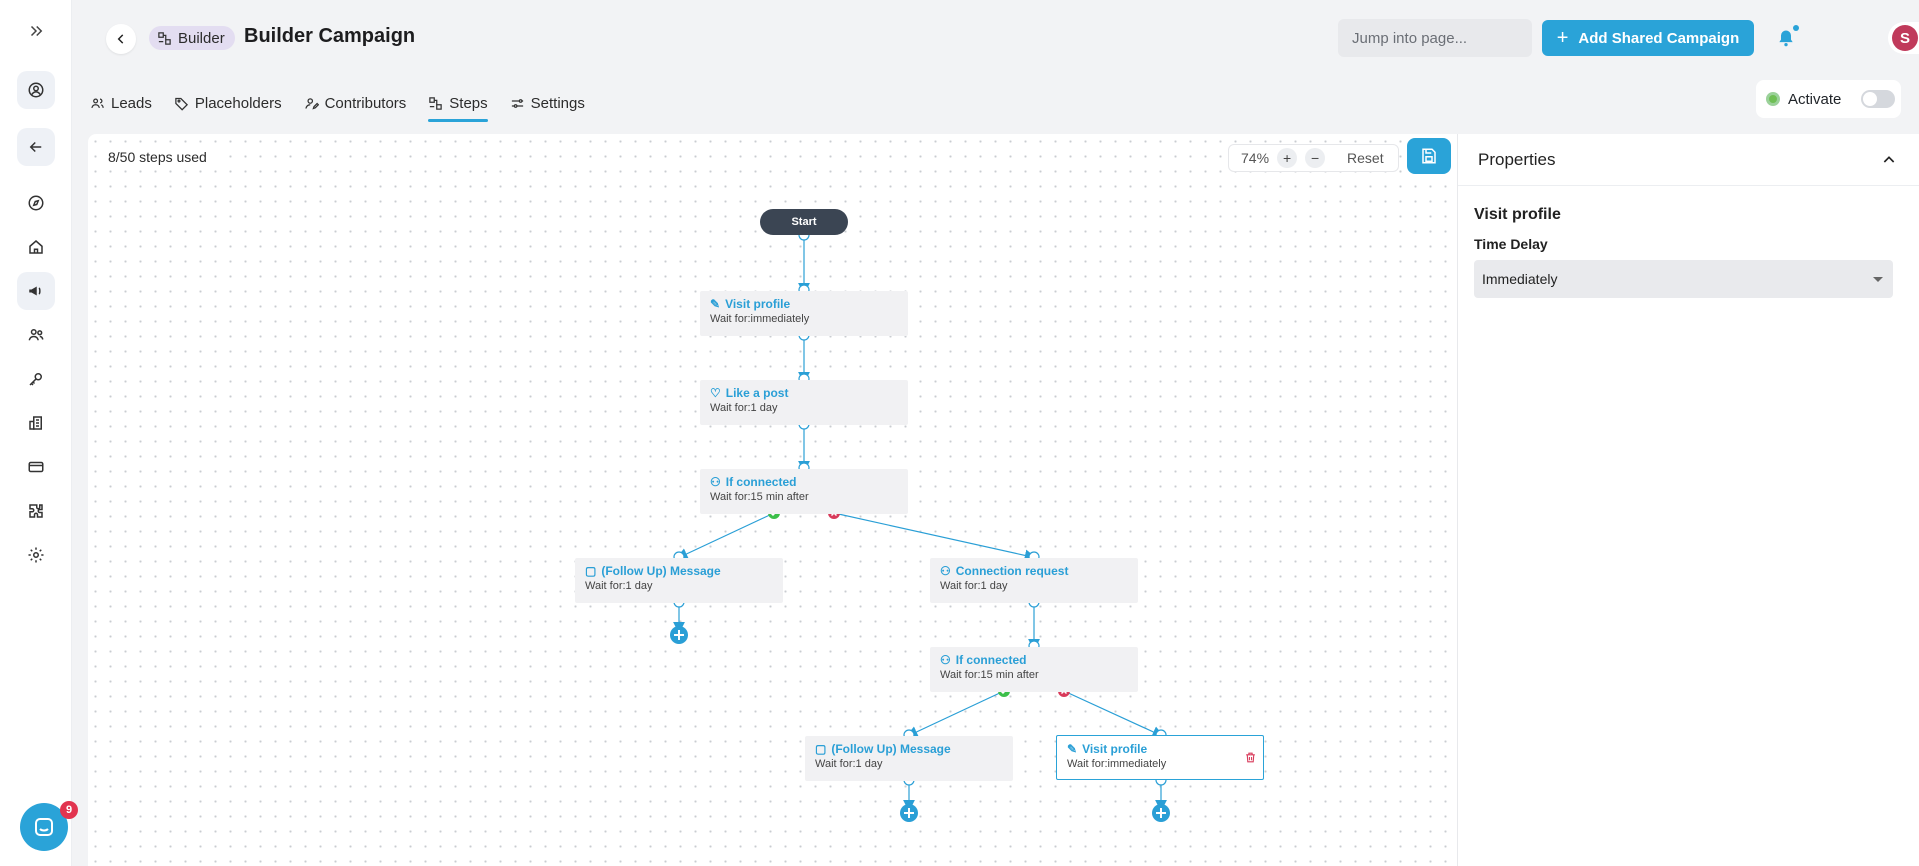 The image size is (1919, 866). I want to click on breadcrumb: Builder, so click(192, 38).